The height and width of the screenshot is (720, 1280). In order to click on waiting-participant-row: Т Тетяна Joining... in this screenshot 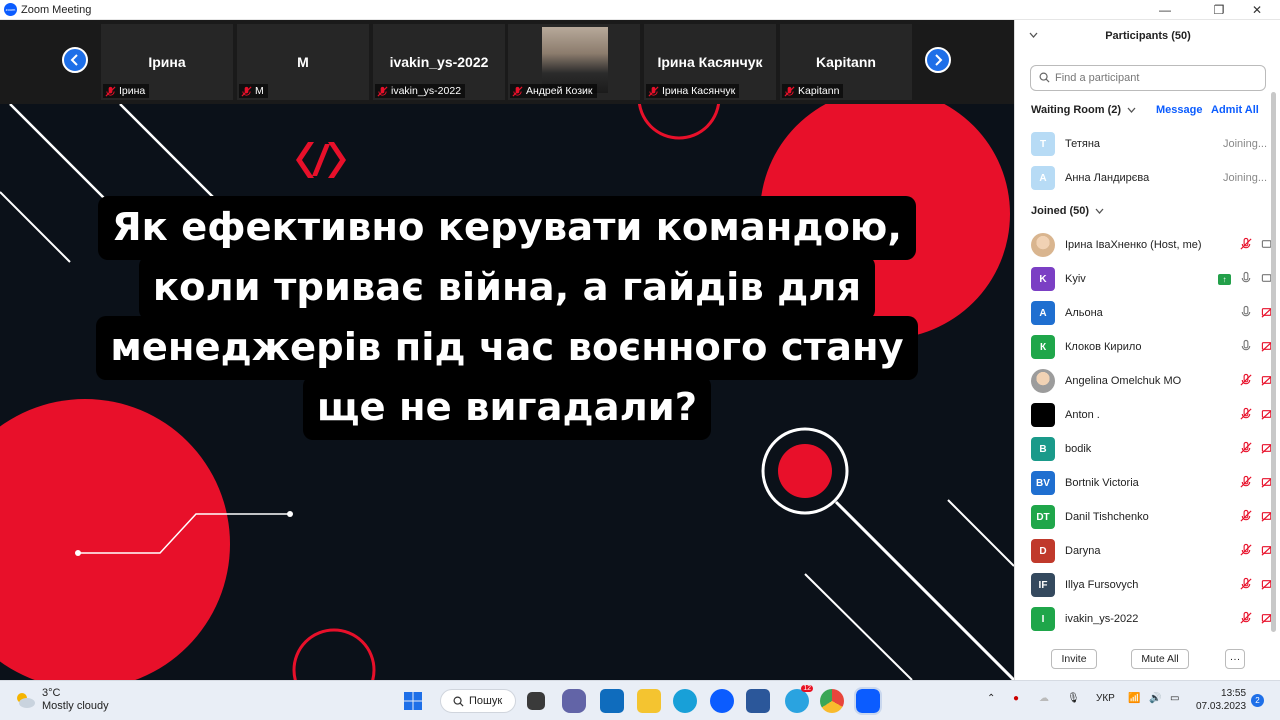, I will do `click(1149, 144)`.